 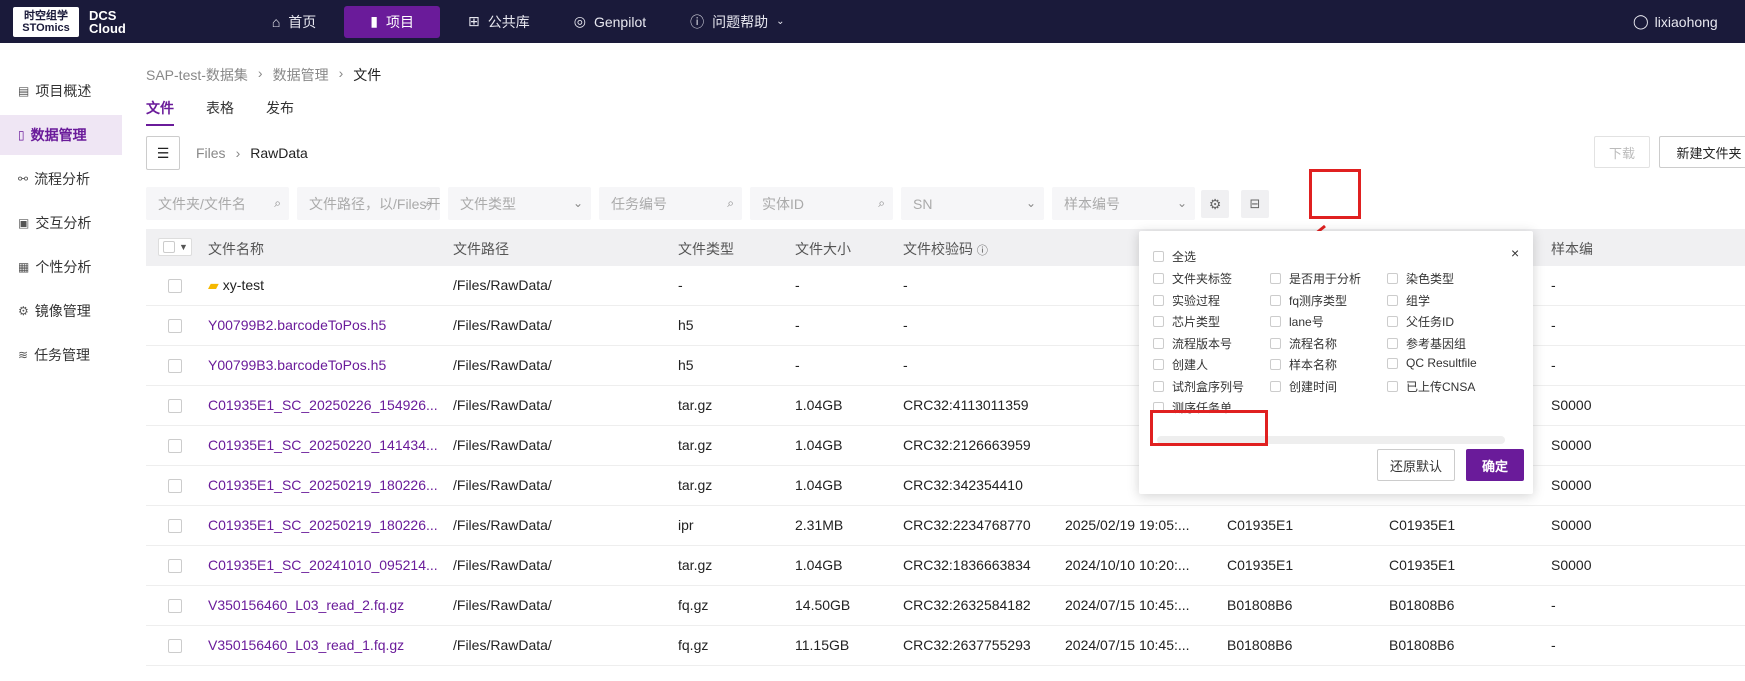 What do you see at coordinates (297, 325) in the screenshot?
I see `cell-name: Y00799B2.barcodeToPos.h5` at bounding box center [297, 325].